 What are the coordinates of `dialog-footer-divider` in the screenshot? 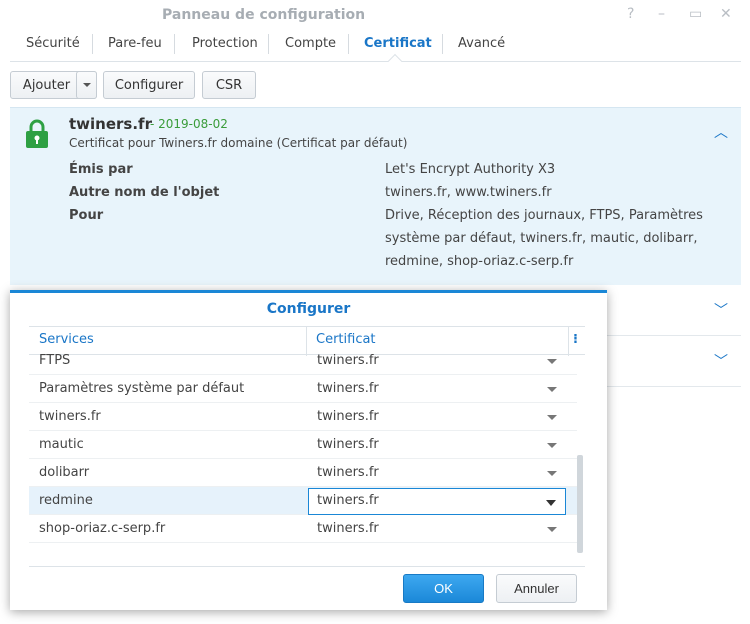 It's located at (307, 566).